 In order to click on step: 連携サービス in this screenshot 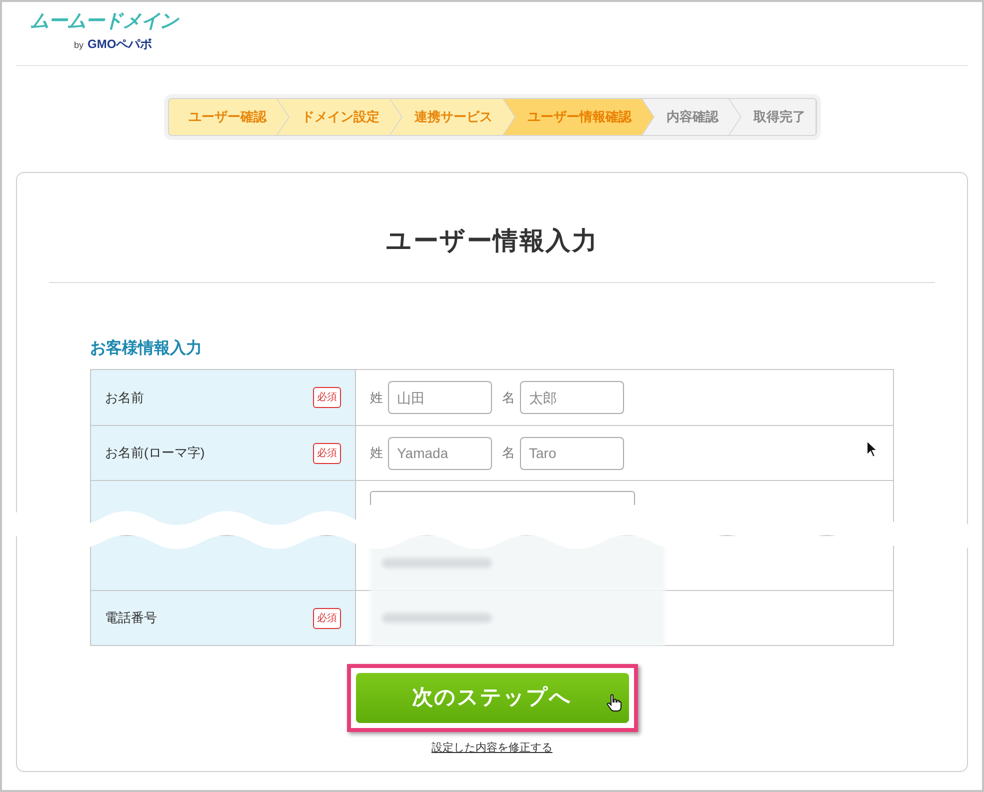, I will do `click(452, 117)`.